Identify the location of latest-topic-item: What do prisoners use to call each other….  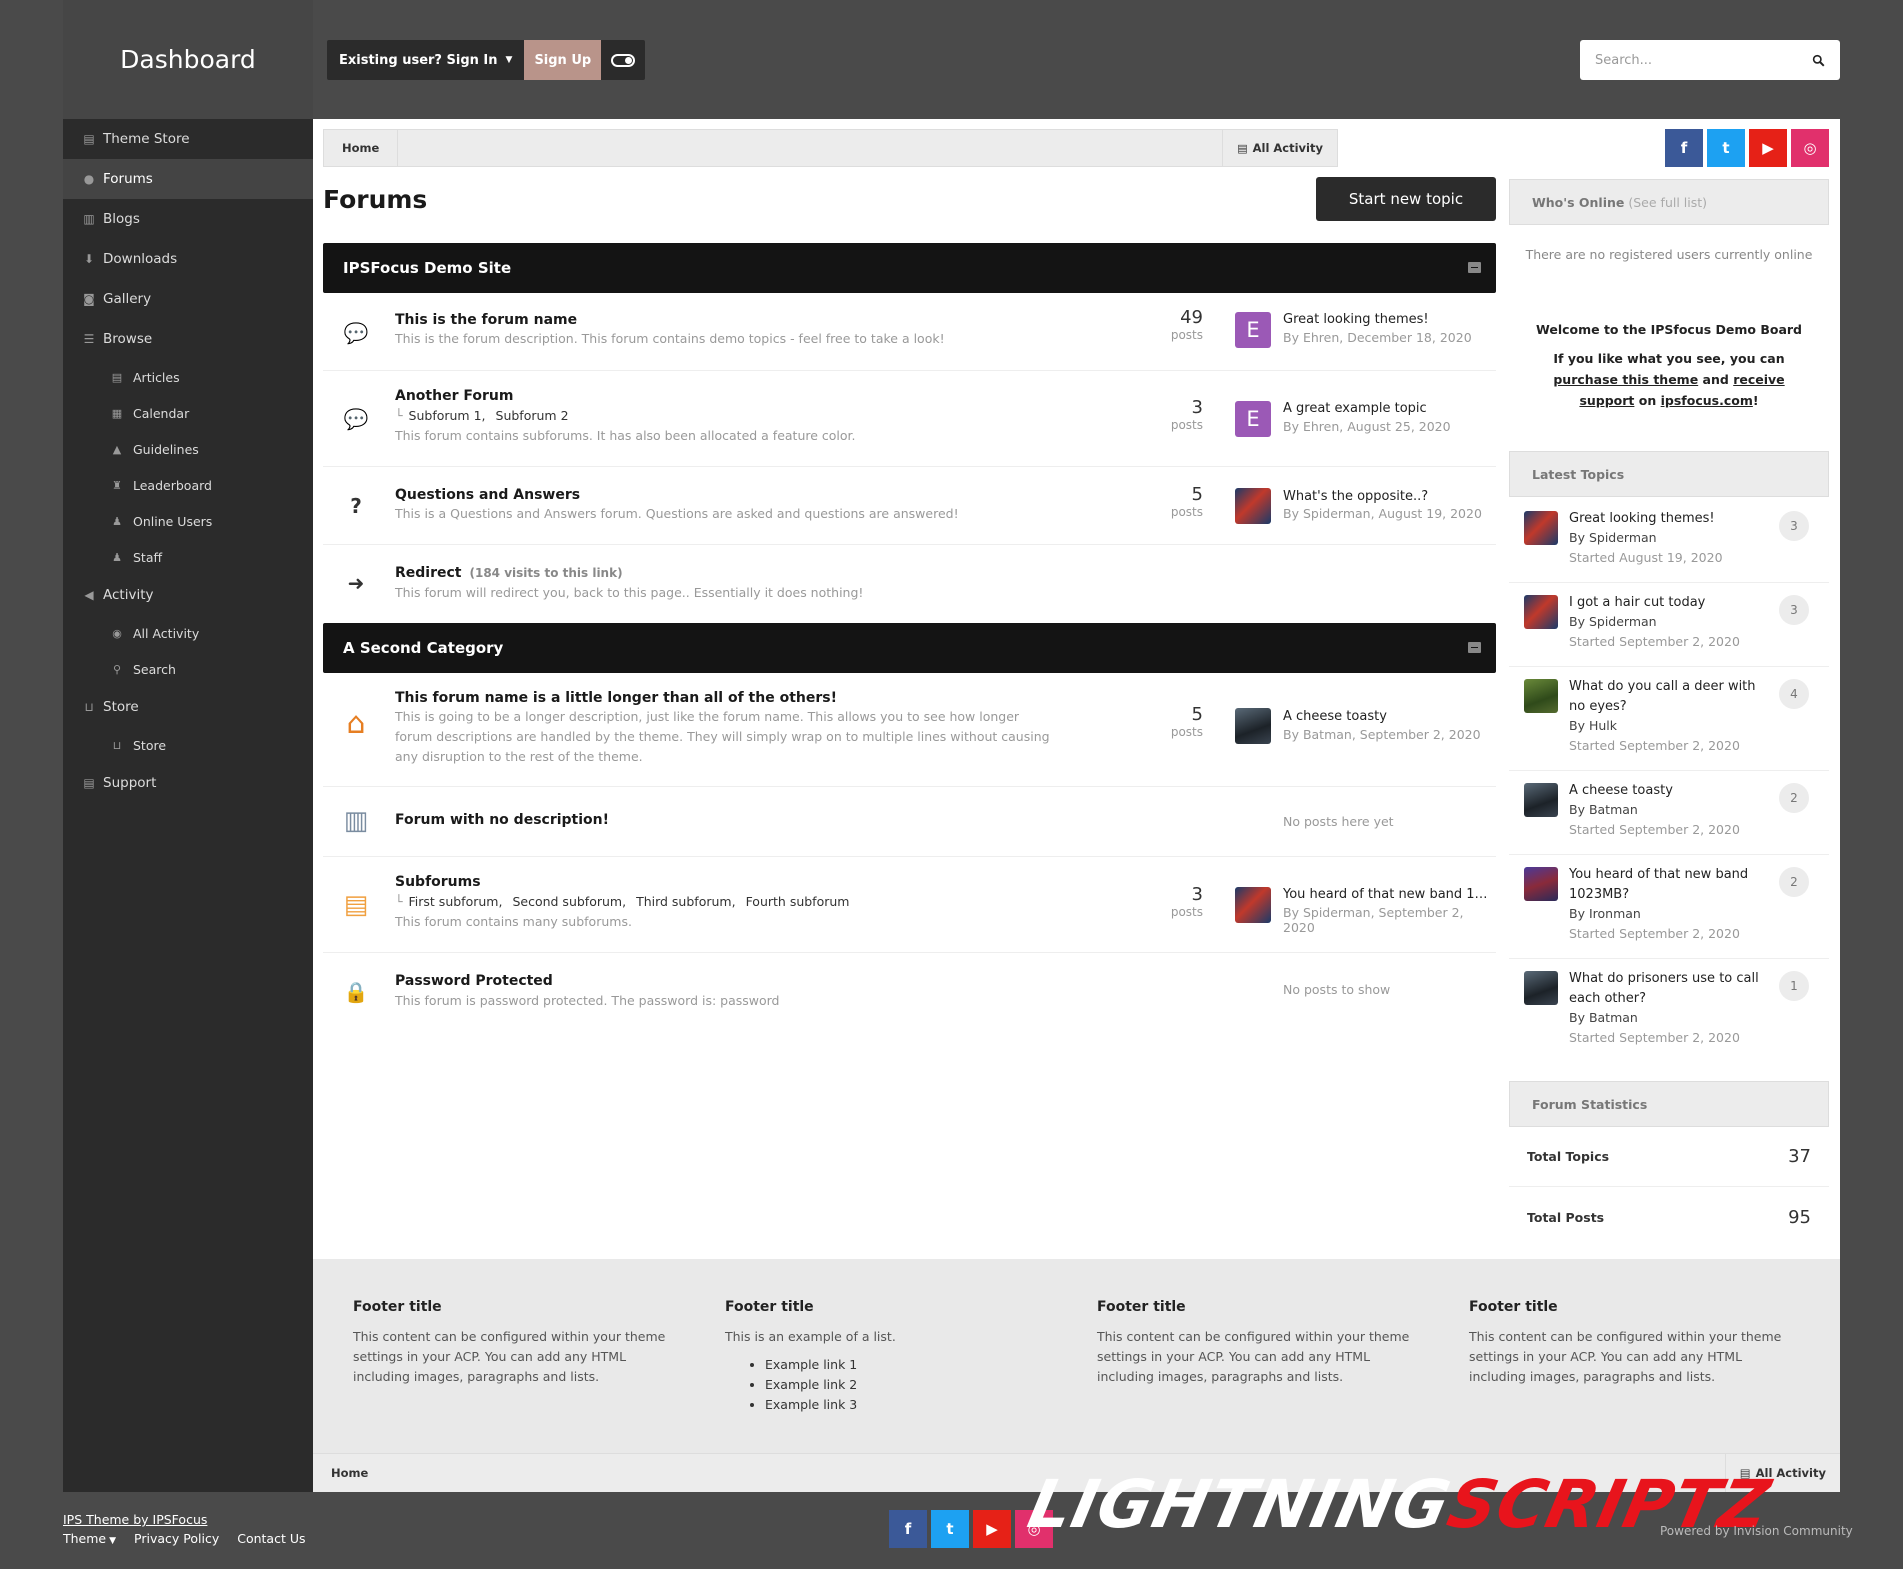
(1669, 1011).